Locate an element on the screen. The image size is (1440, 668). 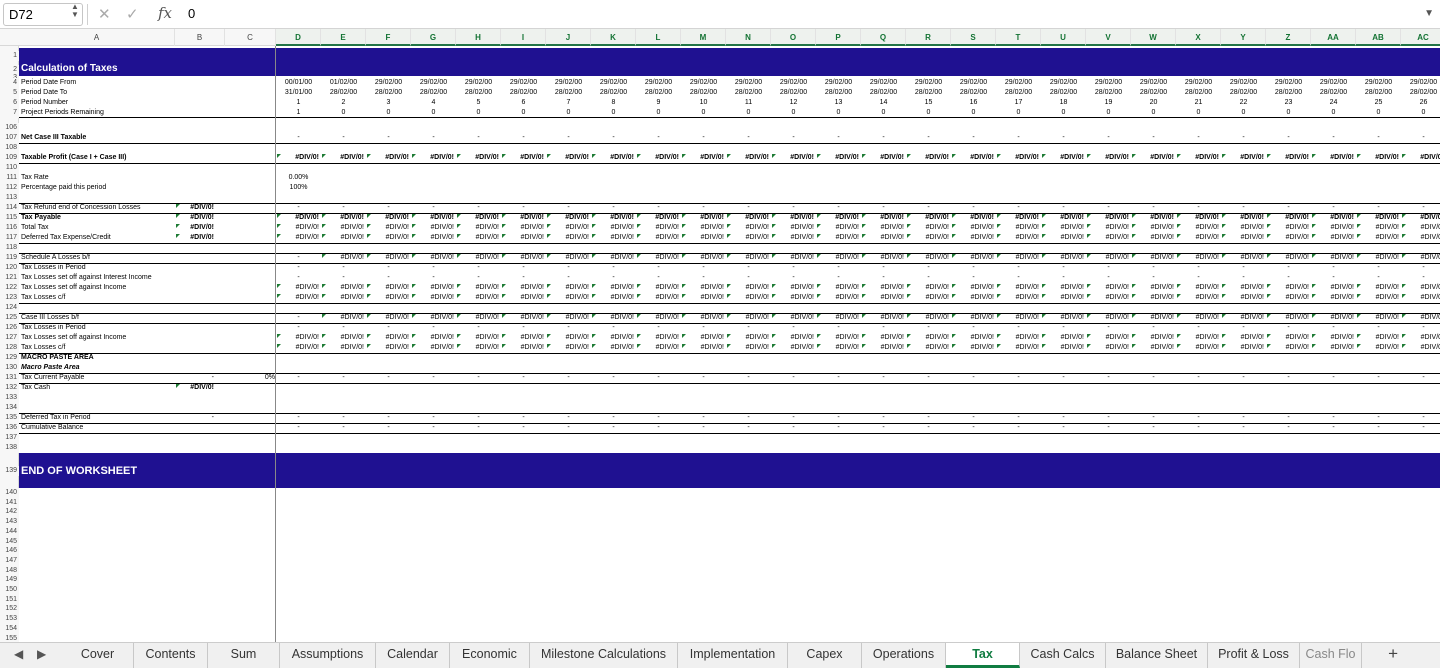
column-header-E: E is located at coordinates (343, 37).